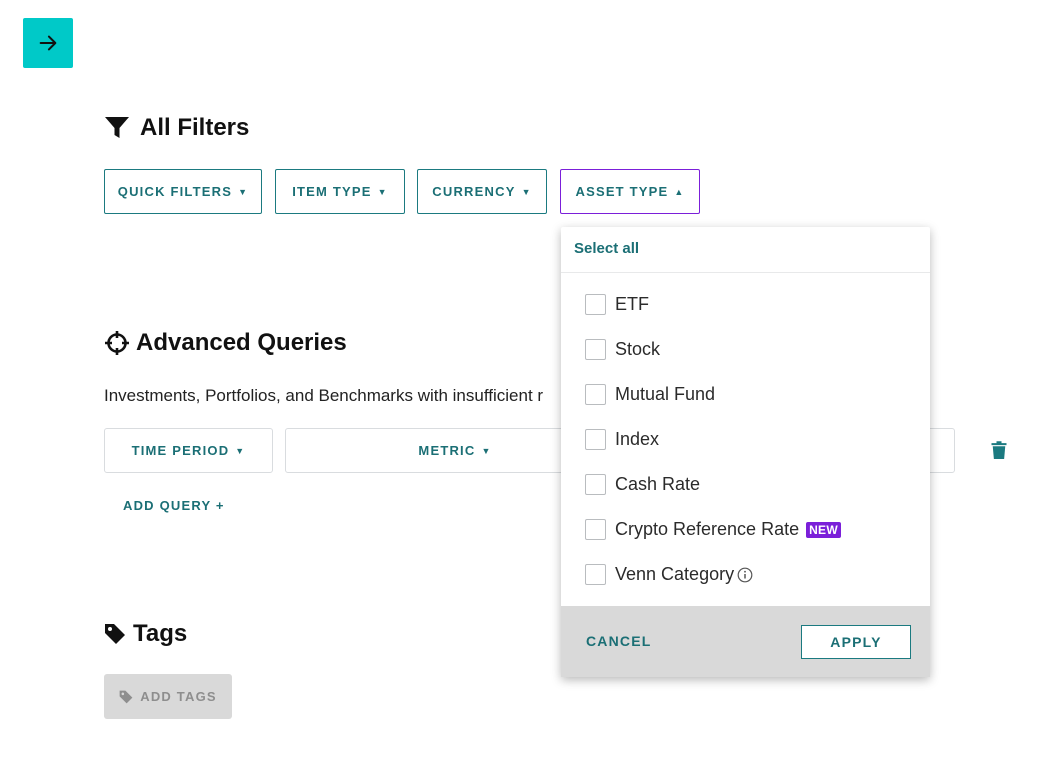  Describe the element at coordinates (183, 191) in the screenshot. I see `quick-filters-button: QUICK FILTERS ▼` at that location.